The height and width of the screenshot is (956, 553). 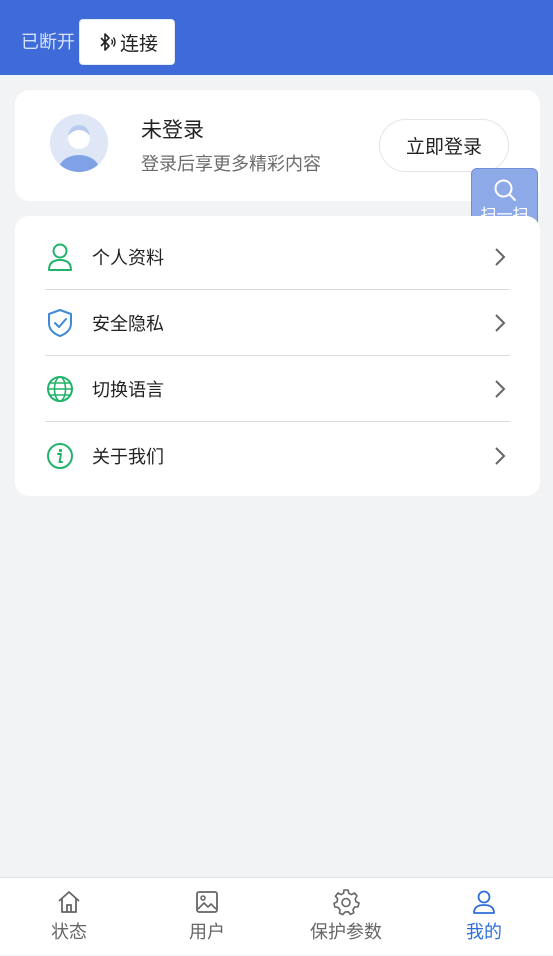 I want to click on tab-protection-params: 保护参数, so click(x=346, y=917).